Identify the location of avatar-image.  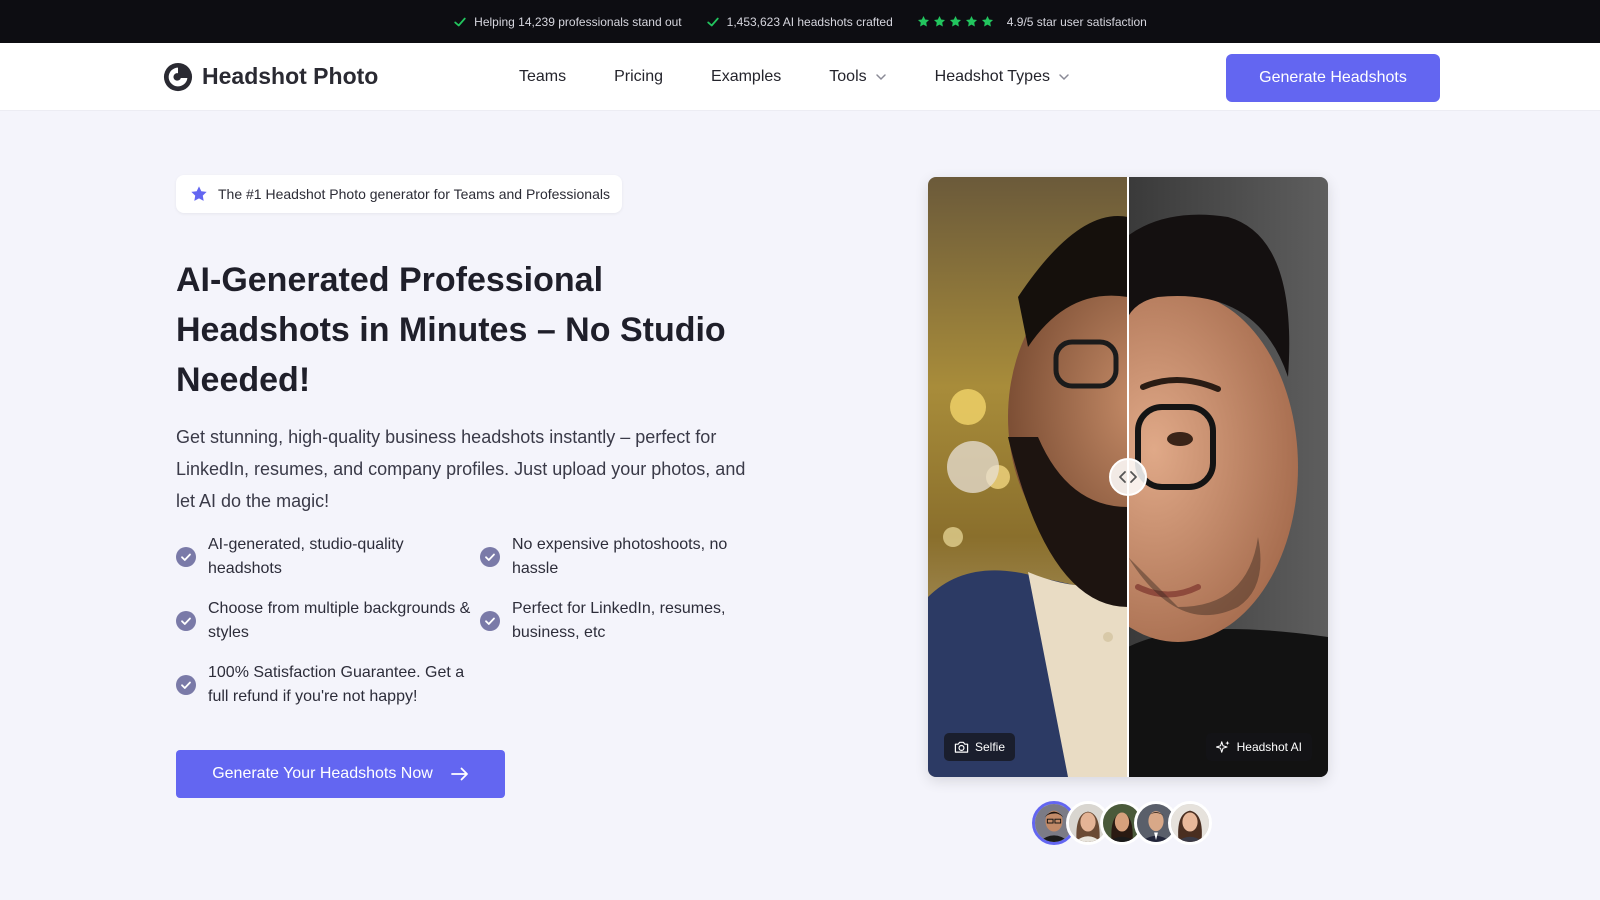
(1190, 823).